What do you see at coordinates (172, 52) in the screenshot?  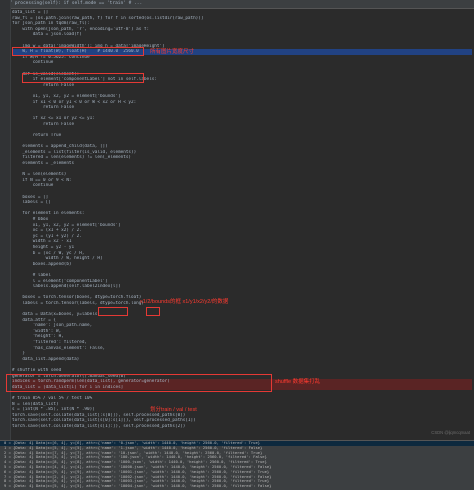 I see `annotation-note-image-size: 所有图片宽度尺寸` at bounding box center [172, 52].